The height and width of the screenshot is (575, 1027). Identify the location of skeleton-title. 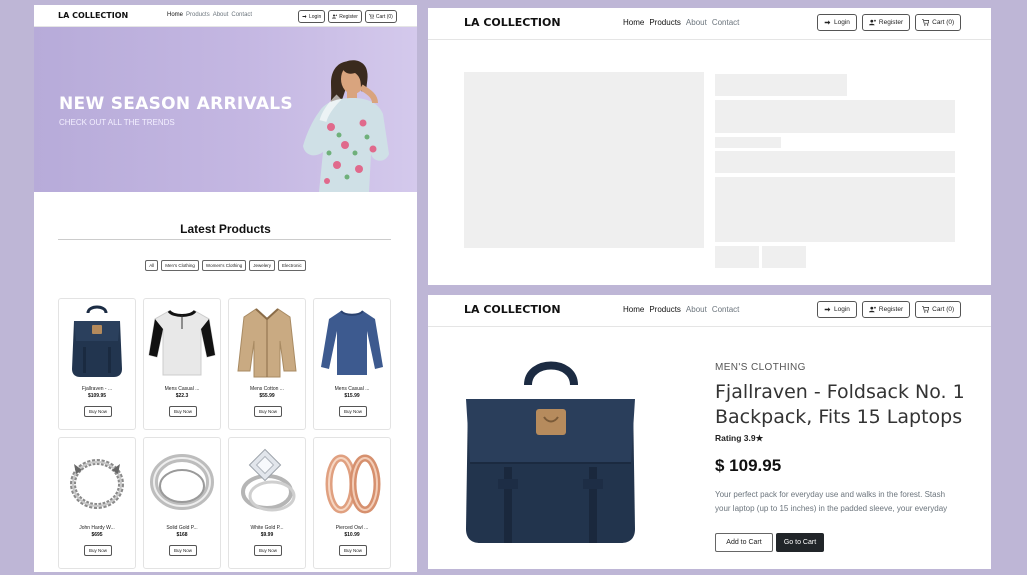
(835, 116).